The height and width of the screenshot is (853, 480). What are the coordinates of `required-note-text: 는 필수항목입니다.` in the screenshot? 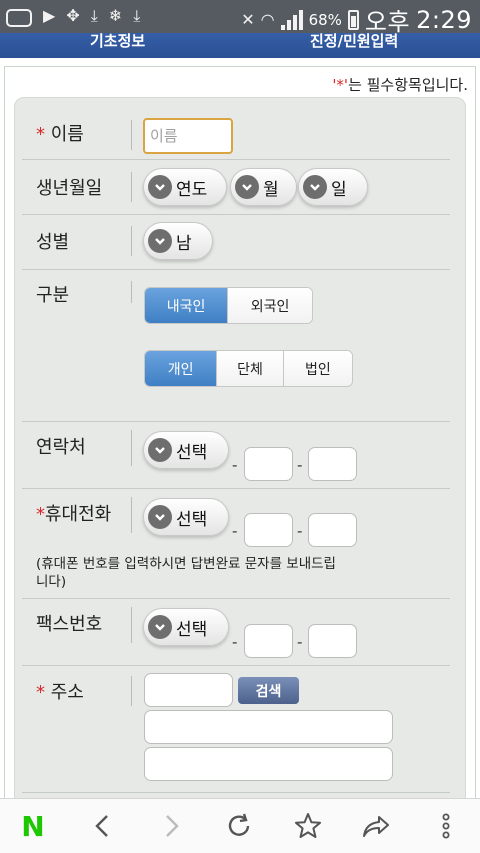 It's located at (408, 85).